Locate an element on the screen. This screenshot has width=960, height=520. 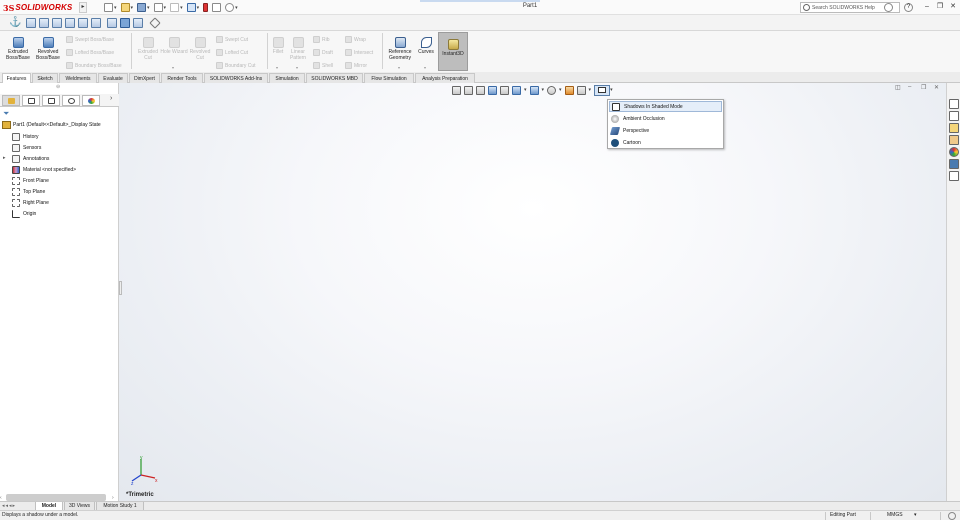
hide-show-dropdown-icon: ▾ is located at coordinates (560, 90).